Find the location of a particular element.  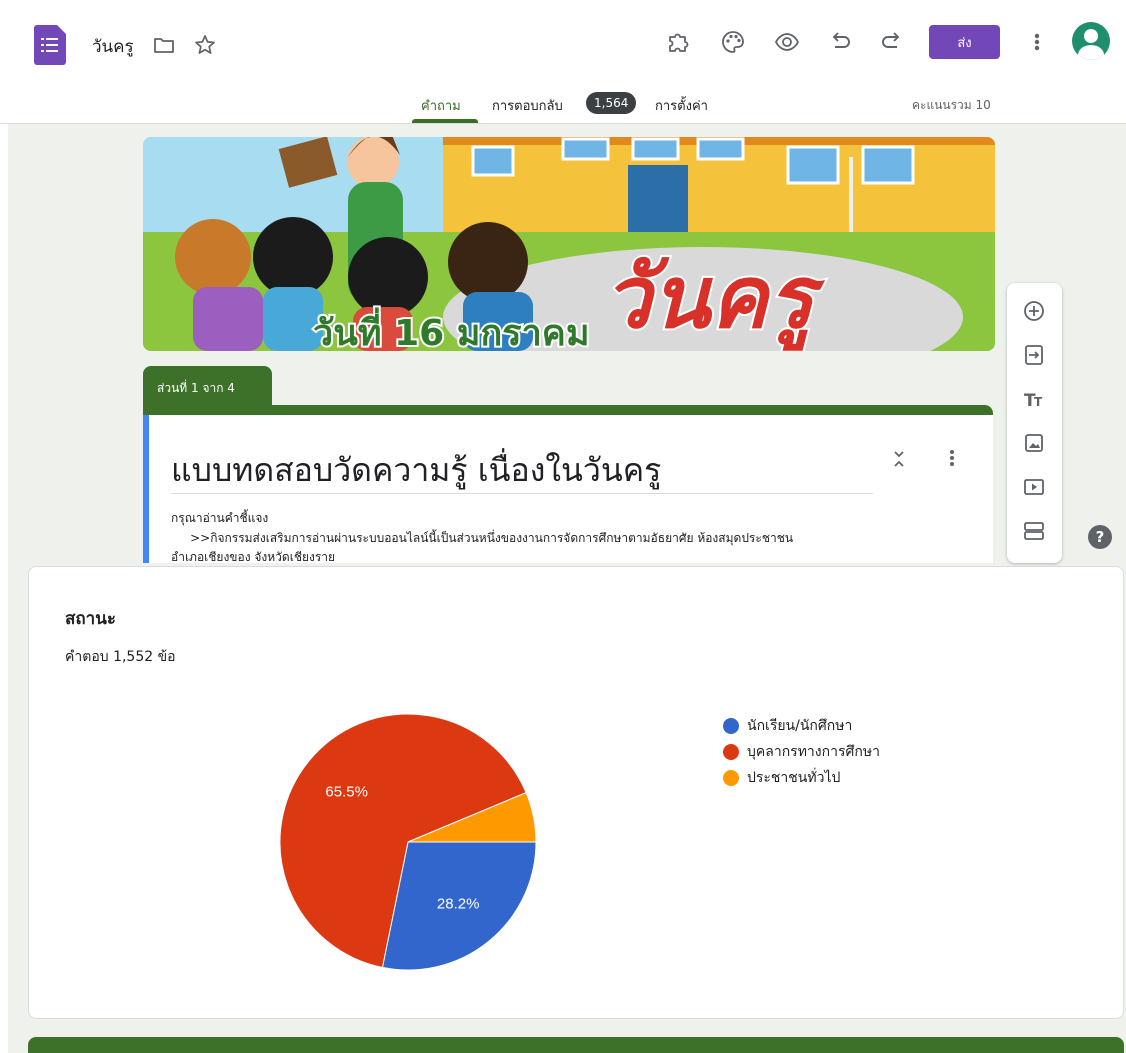

card-focus-indicator is located at coordinates (146, 489).